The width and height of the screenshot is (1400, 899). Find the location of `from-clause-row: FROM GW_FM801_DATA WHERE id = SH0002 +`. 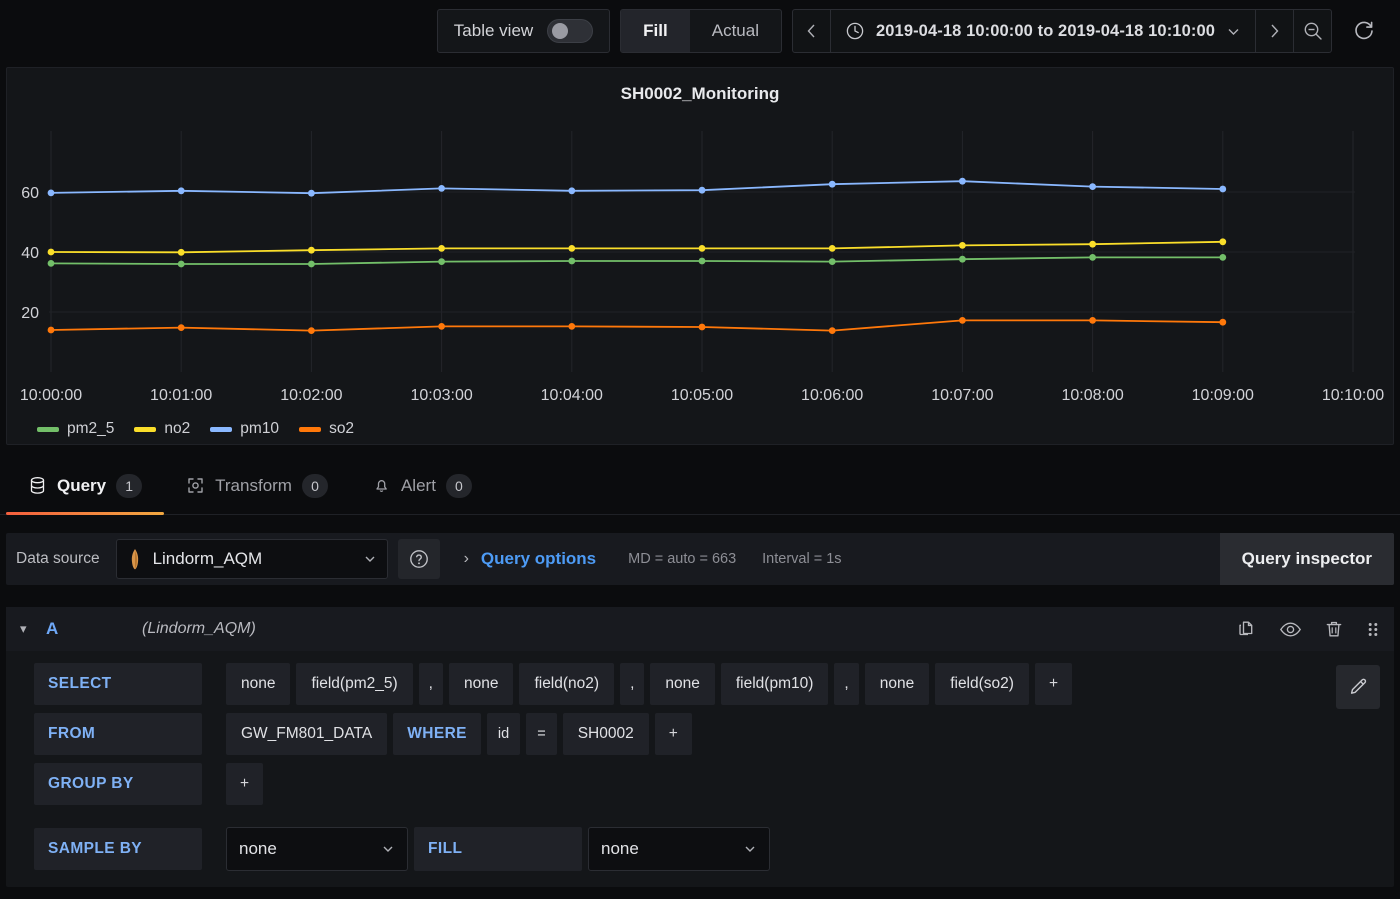

from-clause-row: FROM GW_FM801_DATA WHERE id = SH0002 + is located at coordinates (677, 734).